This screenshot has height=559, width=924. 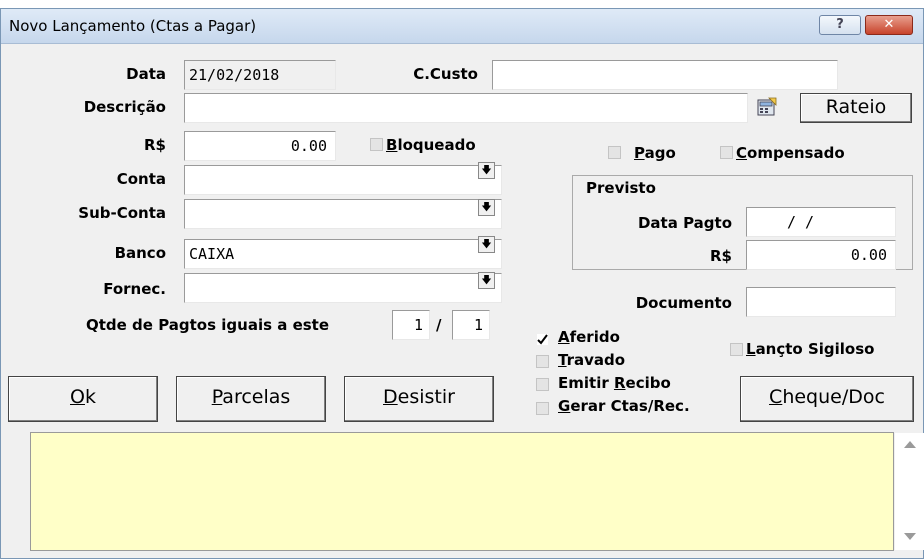 I want to click on travado-checkbox, so click(x=542, y=361).